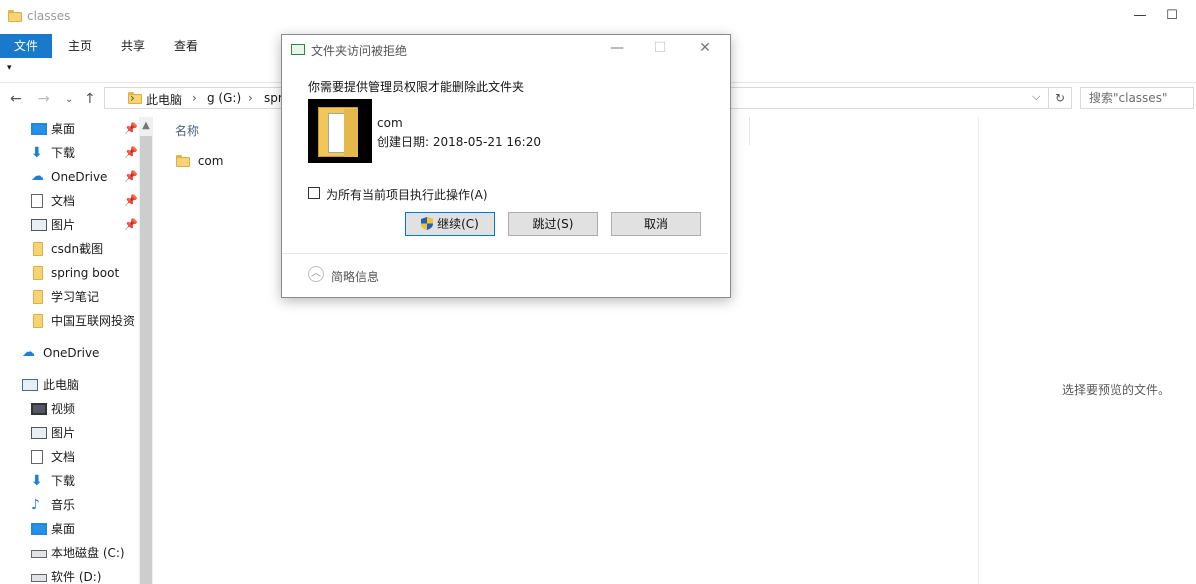  What do you see at coordinates (316, 274) in the screenshot?
I see `chevron-up-icon: ︿` at bounding box center [316, 274].